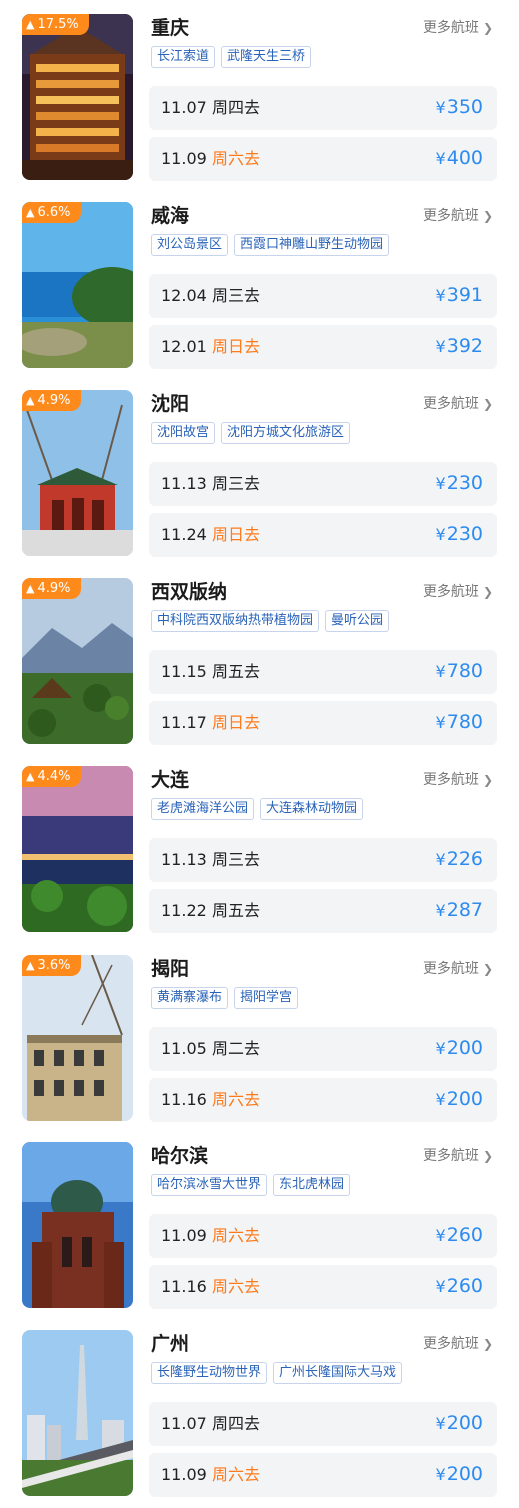 Image resolution: width=519 pixels, height=1508 pixels. What do you see at coordinates (338, 1373) in the screenshot?
I see `attraction-tag: 广州长隆国际大马戏` at bounding box center [338, 1373].